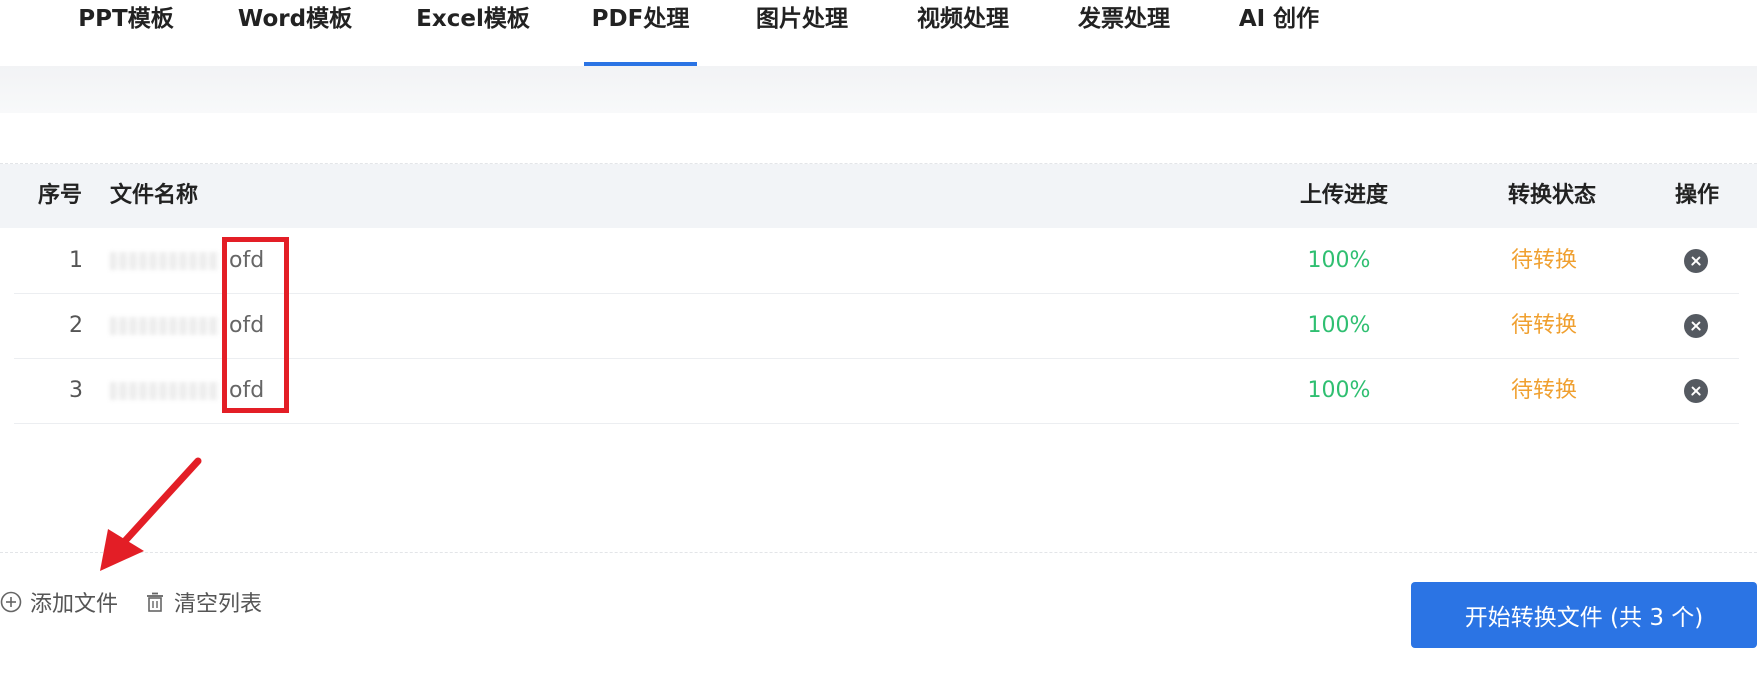  What do you see at coordinates (218, 604) in the screenshot?
I see `clear-list-label: 清空列表` at bounding box center [218, 604].